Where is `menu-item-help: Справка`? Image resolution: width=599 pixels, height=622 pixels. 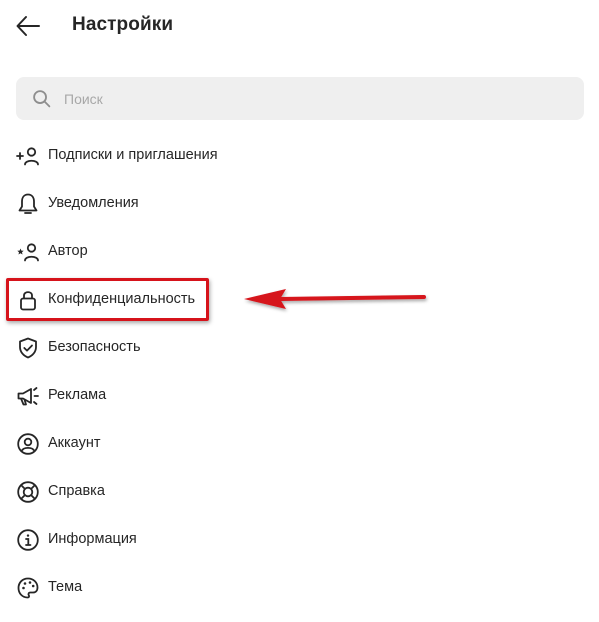
menu-item-help: Справка is located at coordinates (299, 492).